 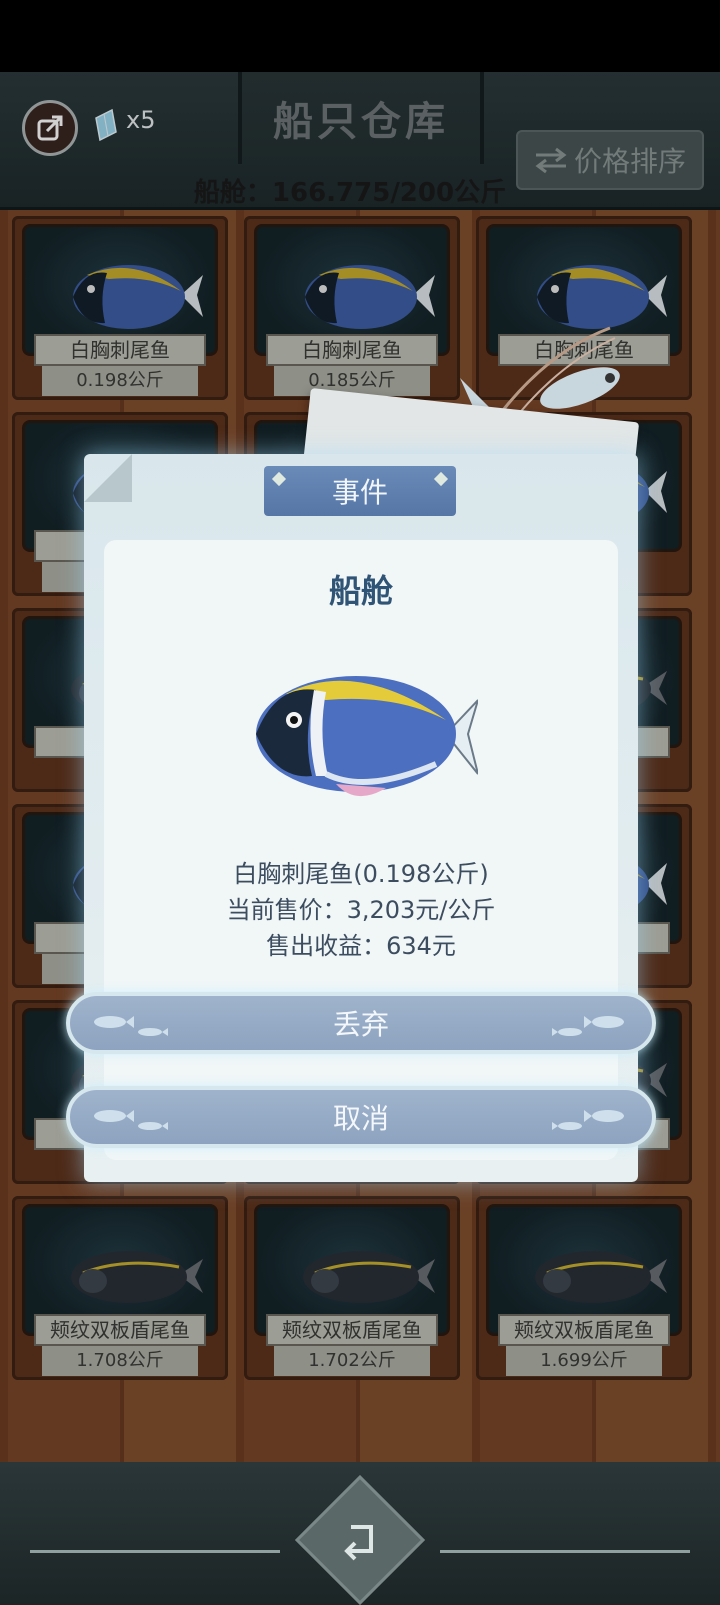 I want to click on footer-divider-right, so click(x=565, y=1551).